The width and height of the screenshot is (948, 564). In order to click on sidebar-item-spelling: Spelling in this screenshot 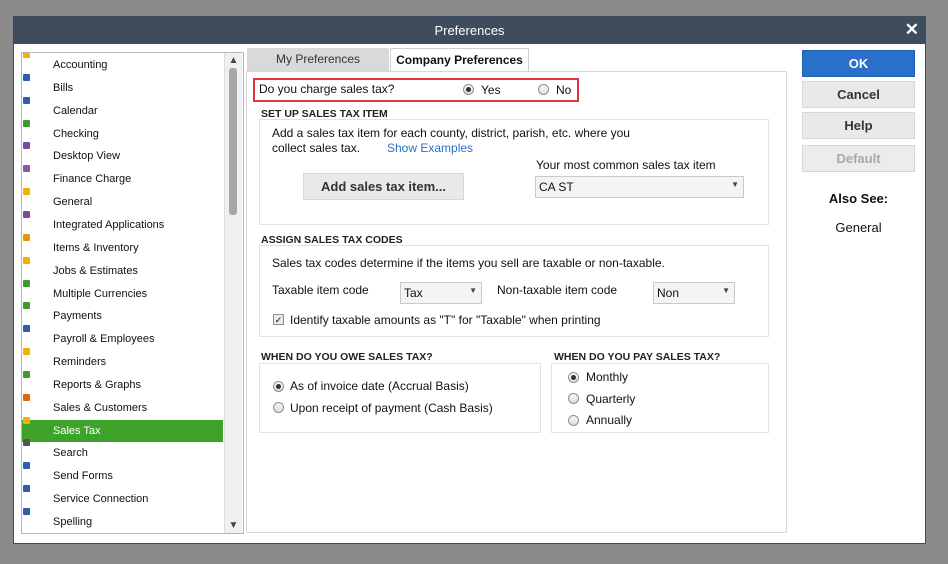, I will do `click(122, 520)`.